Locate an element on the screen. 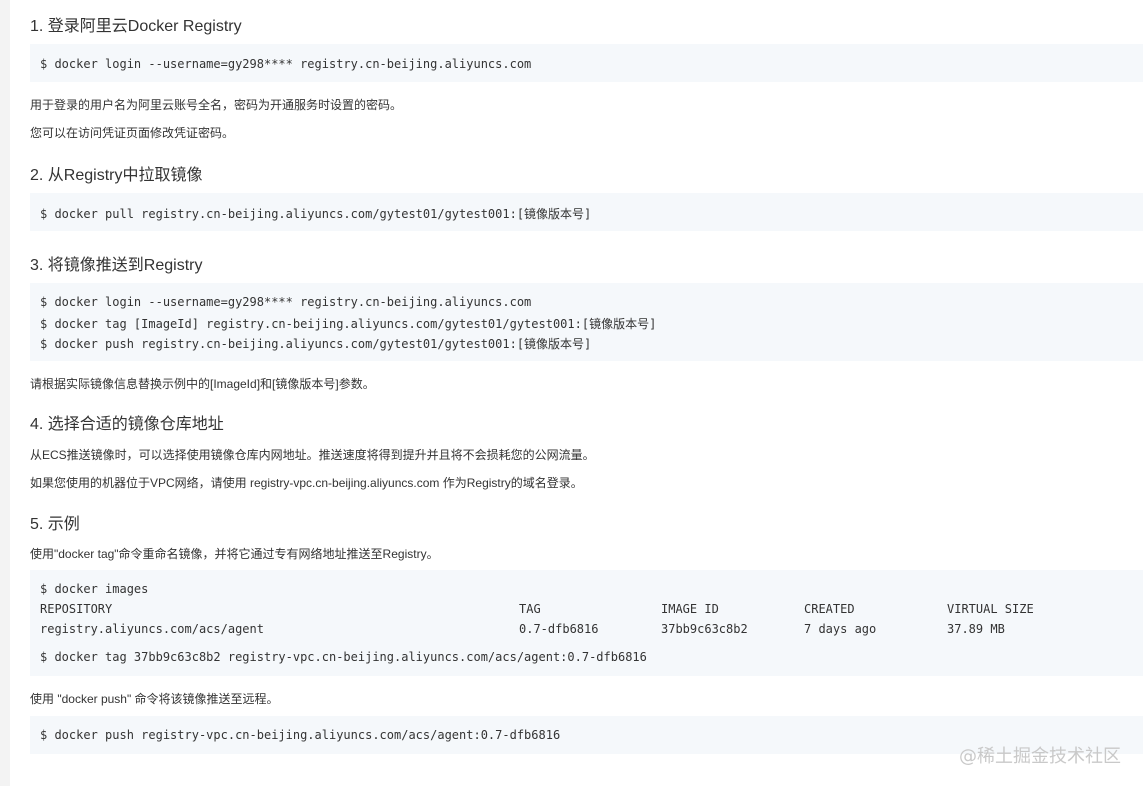 The width and height of the screenshot is (1143, 786). table-header-tag: TAG is located at coordinates (530, 609).